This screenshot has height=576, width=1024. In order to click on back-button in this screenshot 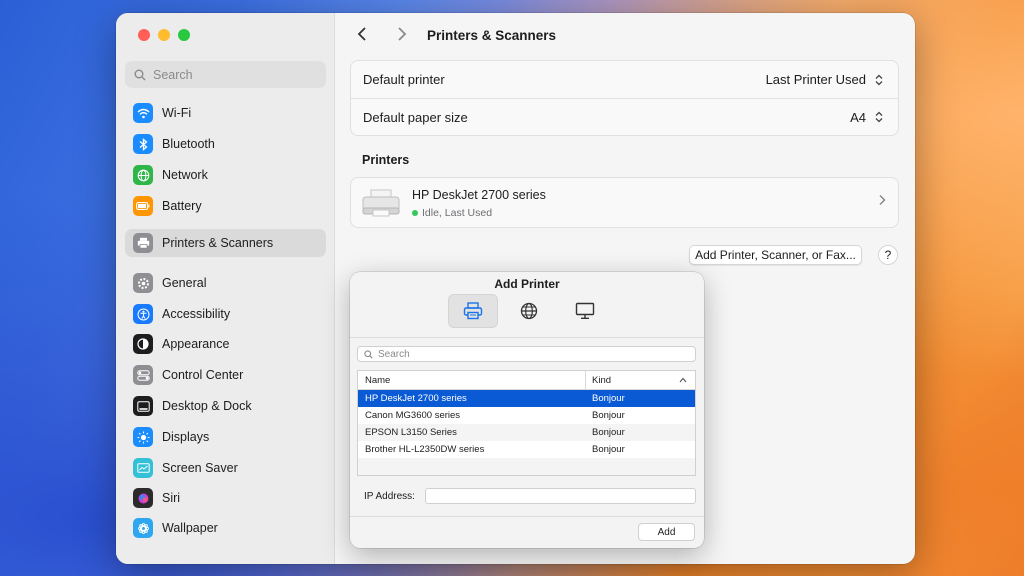, I will do `click(362, 36)`.